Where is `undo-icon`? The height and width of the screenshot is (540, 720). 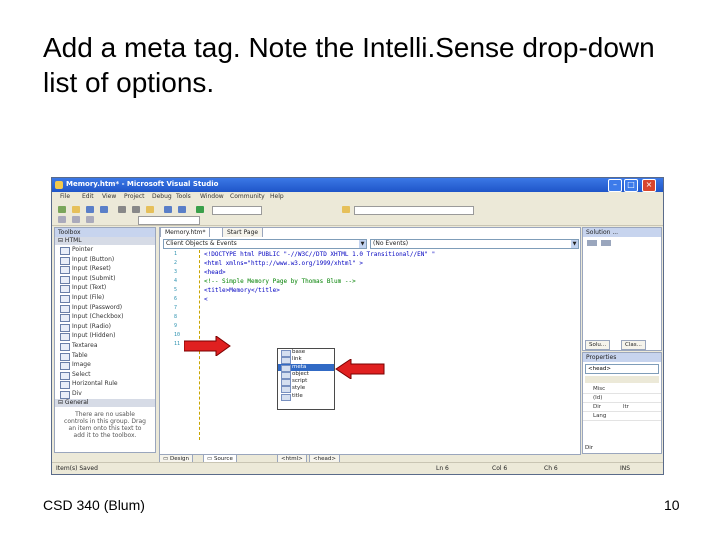 undo-icon is located at coordinates (168, 209).